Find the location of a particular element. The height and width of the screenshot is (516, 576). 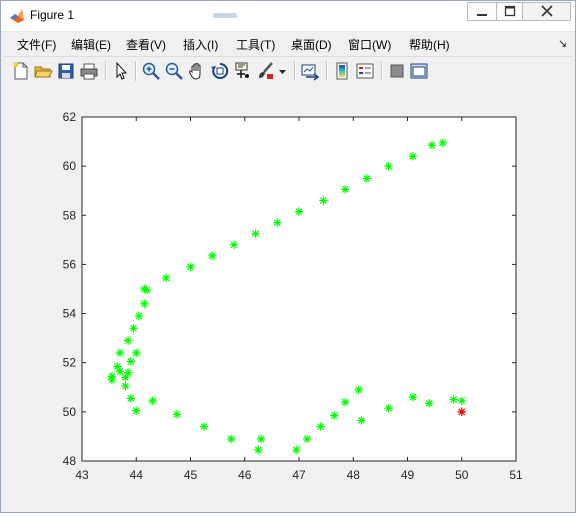

minimize-button is located at coordinates (482, 11).